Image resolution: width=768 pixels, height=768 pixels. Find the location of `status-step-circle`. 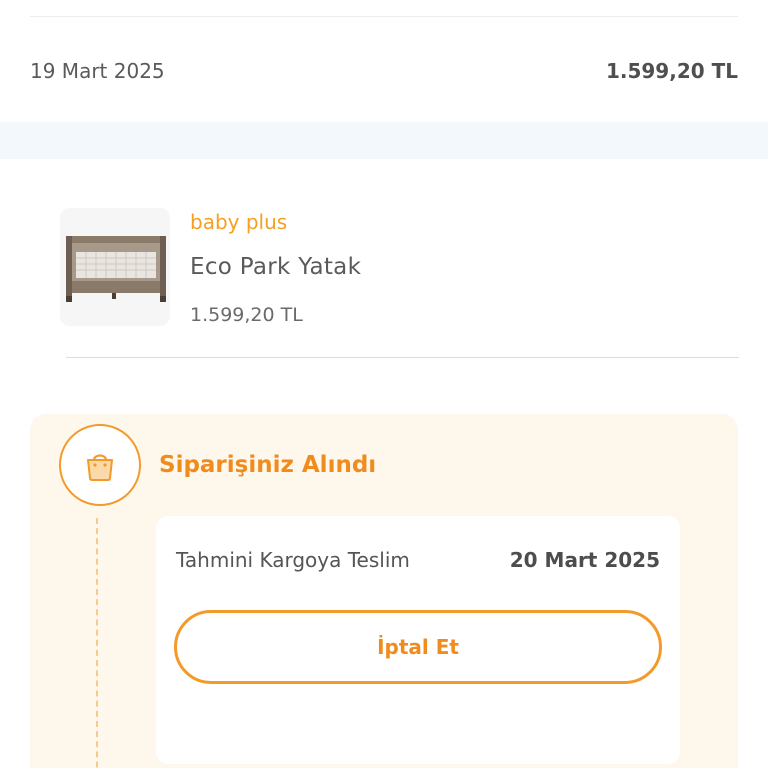

status-step-circle is located at coordinates (100, 465).